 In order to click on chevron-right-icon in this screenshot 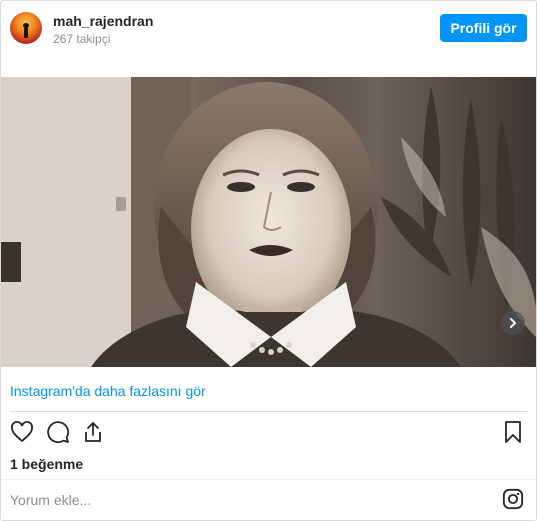, I will do `click(513, 323)`.